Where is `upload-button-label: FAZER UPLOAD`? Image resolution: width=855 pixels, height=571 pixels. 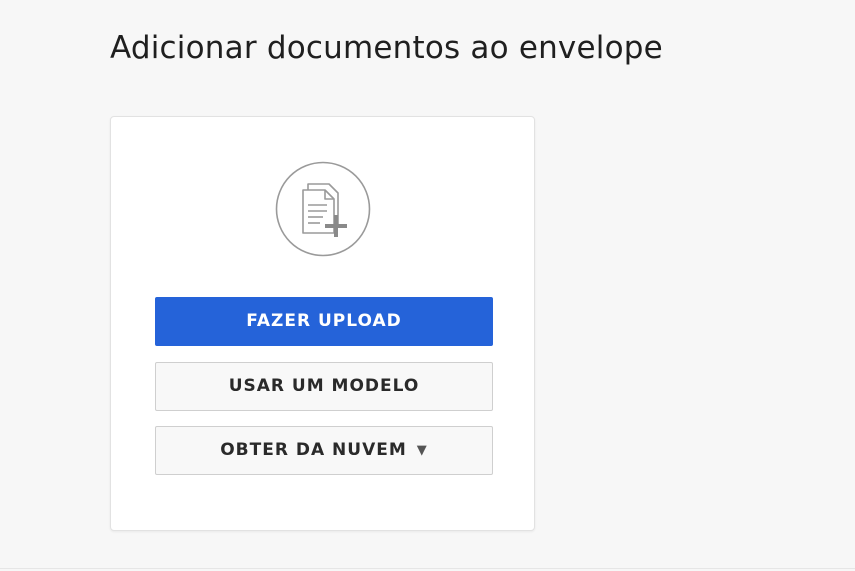 upload-button-label: FAZER UPLOAD is located at coordinates (324, 321).